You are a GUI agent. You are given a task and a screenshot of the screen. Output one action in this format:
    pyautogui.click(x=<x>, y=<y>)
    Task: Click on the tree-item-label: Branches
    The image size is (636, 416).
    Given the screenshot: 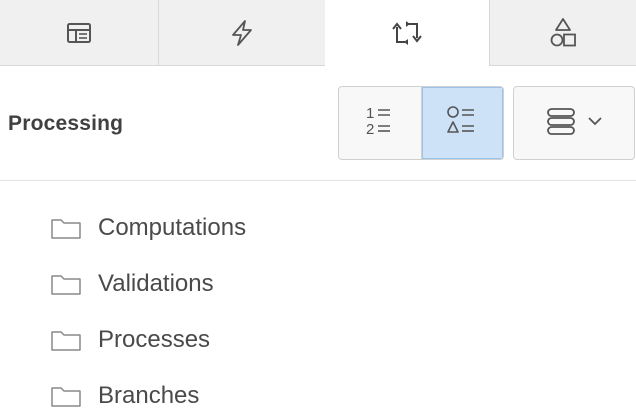 What is the action you would take?
    pyautogui.click(x=149, y=395)
    